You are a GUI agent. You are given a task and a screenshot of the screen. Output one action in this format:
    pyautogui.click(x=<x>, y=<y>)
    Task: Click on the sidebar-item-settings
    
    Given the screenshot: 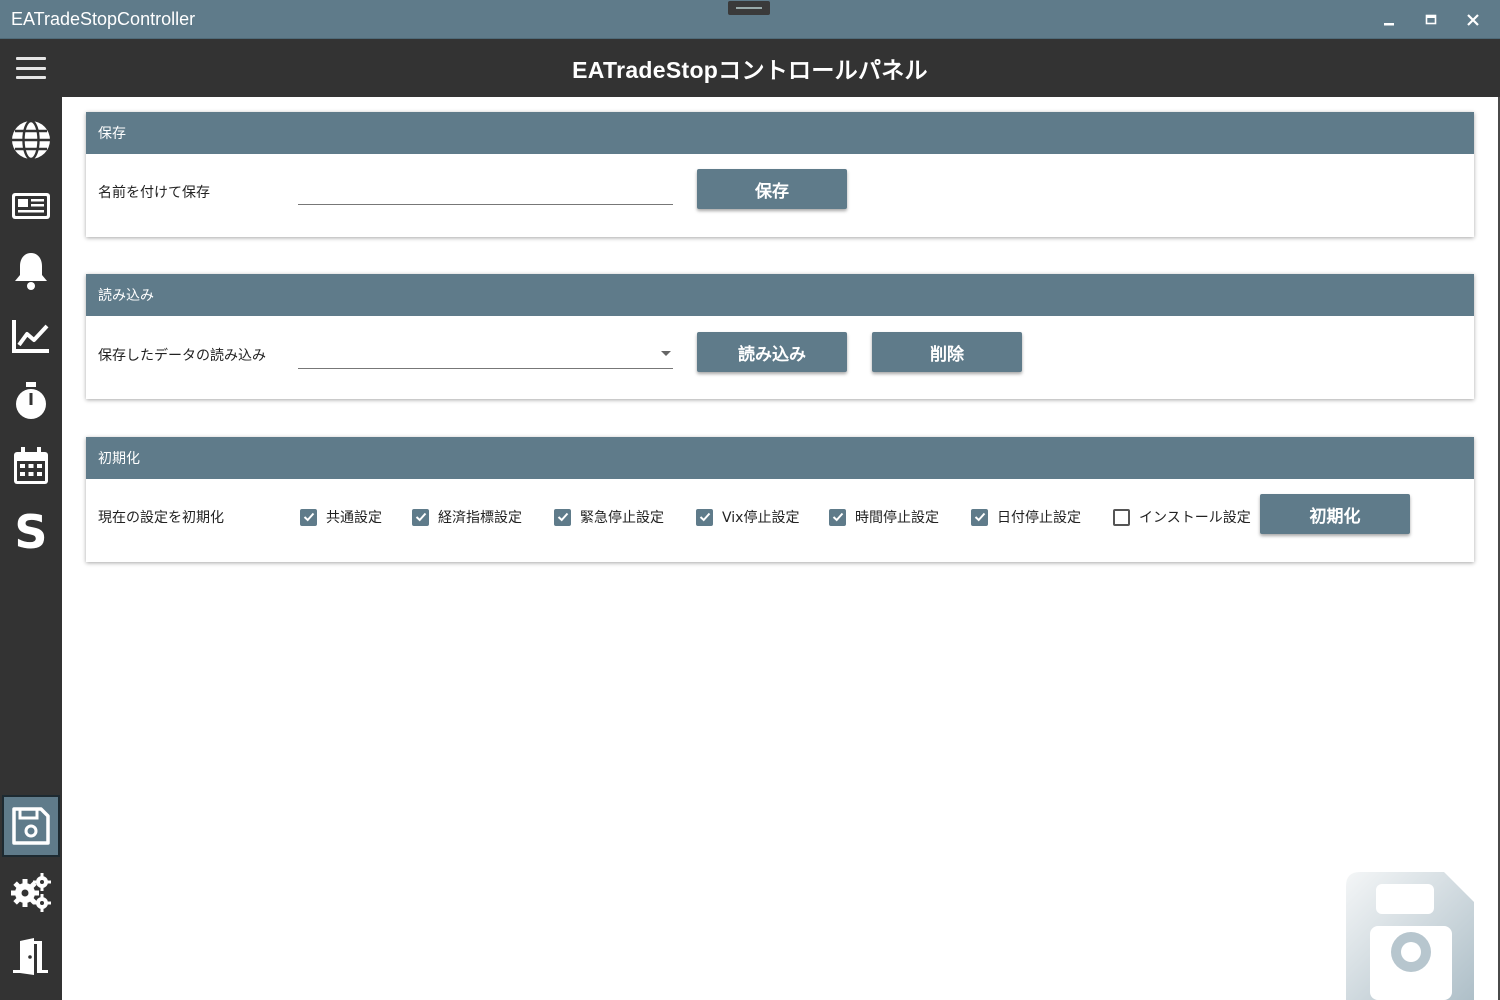 What is the action you would take?
    pyautogui.click(x=31, y=891)
    